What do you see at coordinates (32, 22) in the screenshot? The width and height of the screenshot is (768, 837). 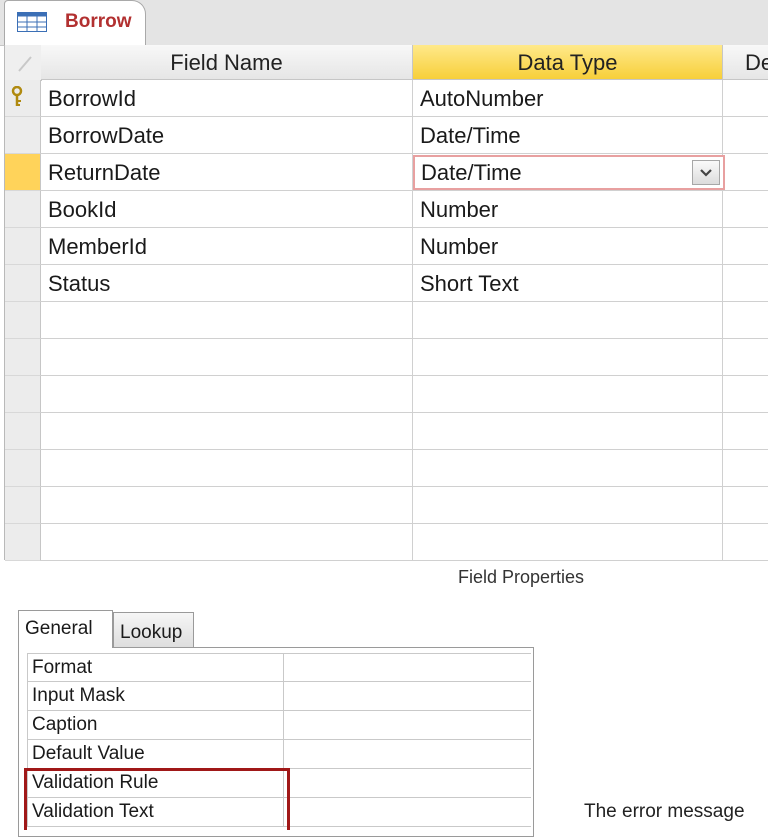 I see `table-icon` at bounding box center [32, 22].